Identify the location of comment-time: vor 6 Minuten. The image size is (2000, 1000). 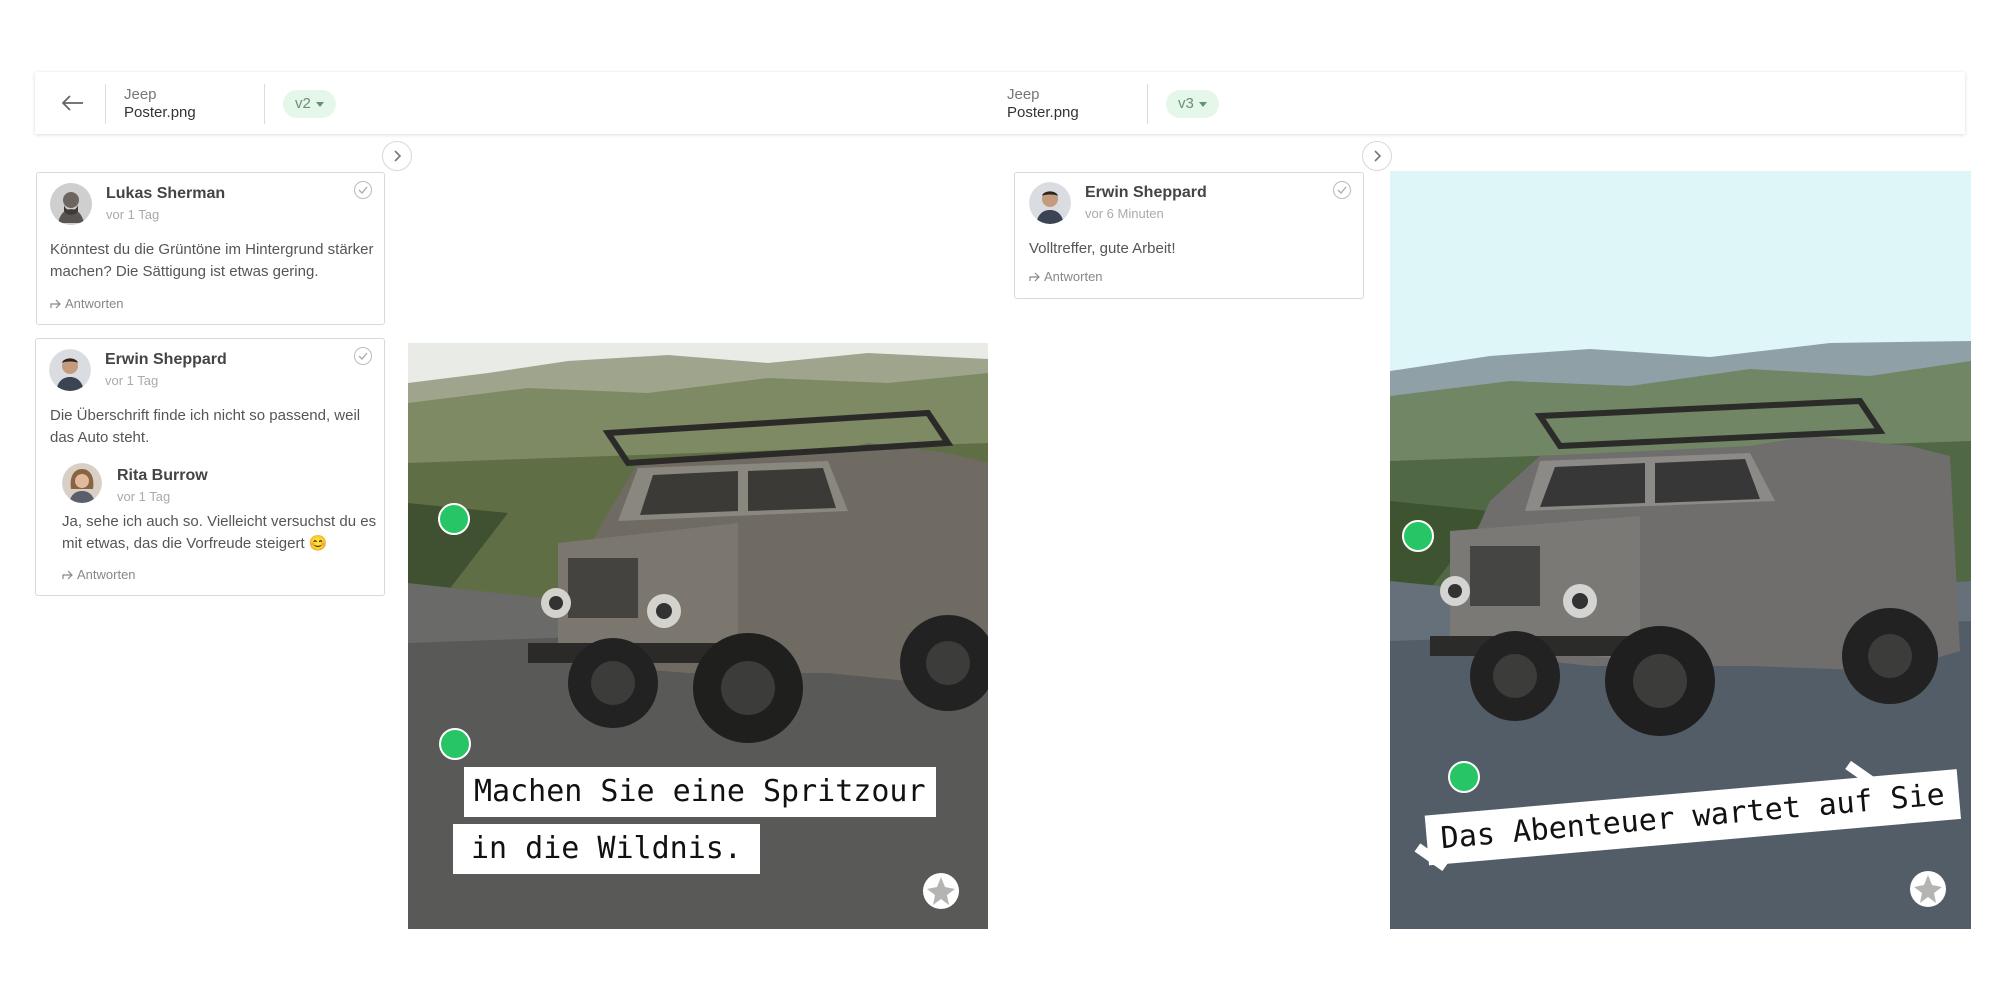
(1124, 213).